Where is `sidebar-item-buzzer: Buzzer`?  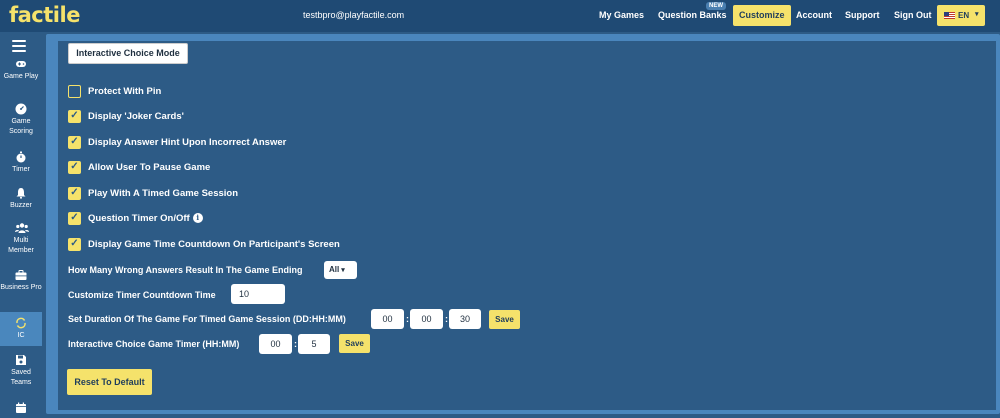 sidebar-item-buzzer: Buzzer is located at coordinates (21, 199).